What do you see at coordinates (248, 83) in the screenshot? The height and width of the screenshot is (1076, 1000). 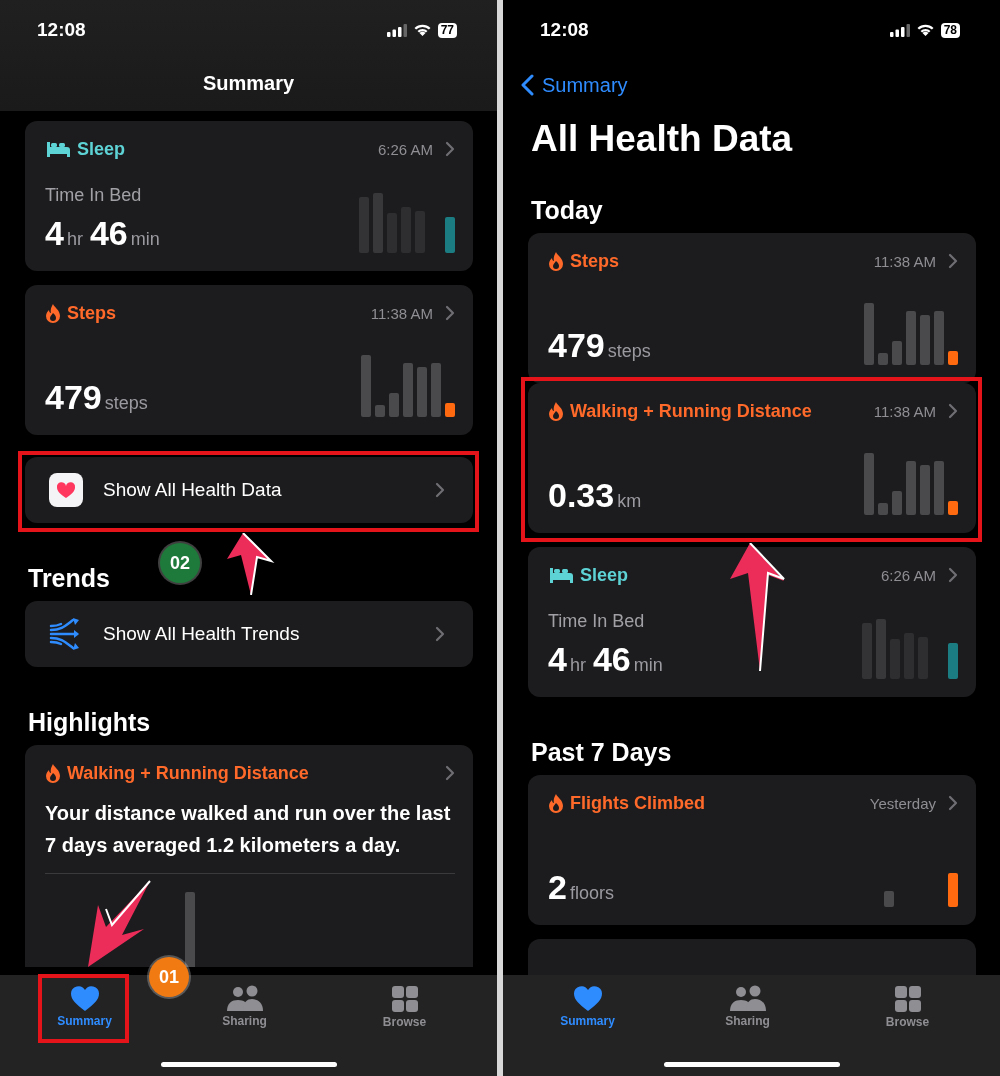 I see `screen-title: Summary` at bounding box center [248, 83].